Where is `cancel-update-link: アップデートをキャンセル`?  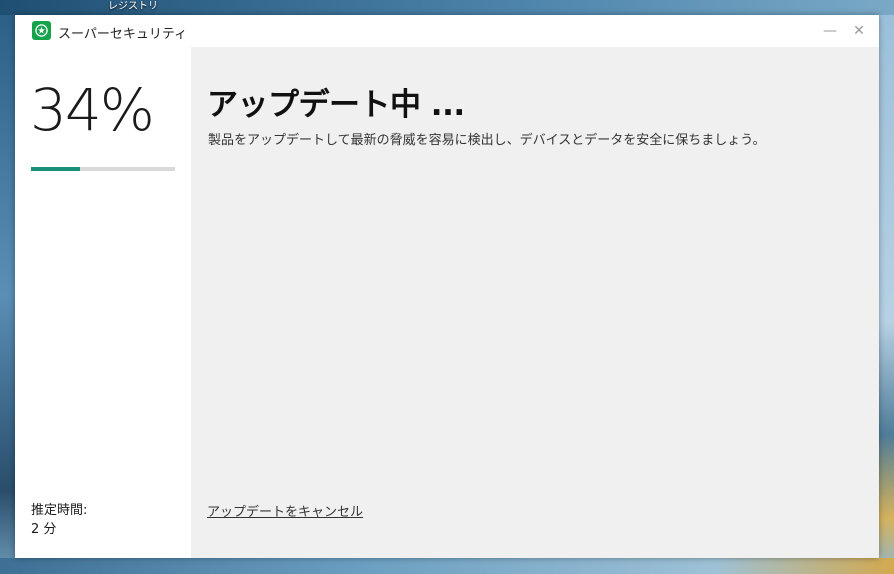 cancel-update-link: アップデートをキャンセル is located at coordinates (285, 510).